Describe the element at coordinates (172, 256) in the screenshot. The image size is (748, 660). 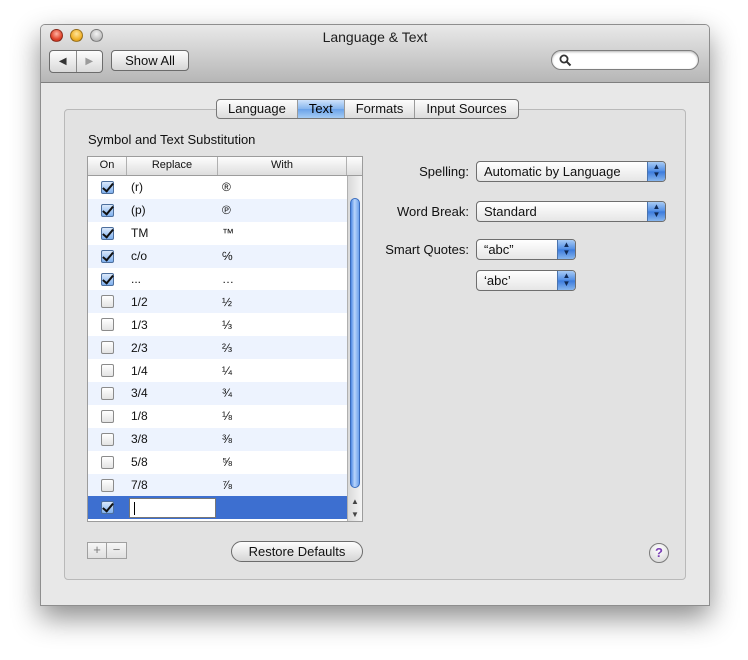
I see `replace-cell: c/o` at that location.